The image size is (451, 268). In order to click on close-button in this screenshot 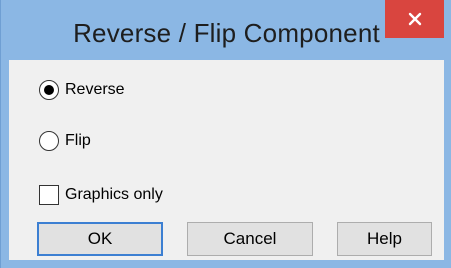, I will do `click(414, 19)`.